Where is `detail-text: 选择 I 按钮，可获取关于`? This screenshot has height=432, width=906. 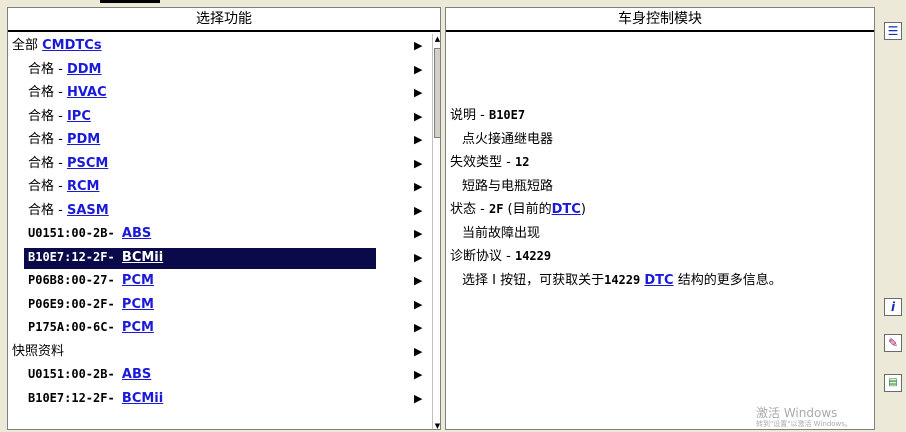
detail-text: 选择 I 按钮，可获取关于 is located at coordinates (533, 280).